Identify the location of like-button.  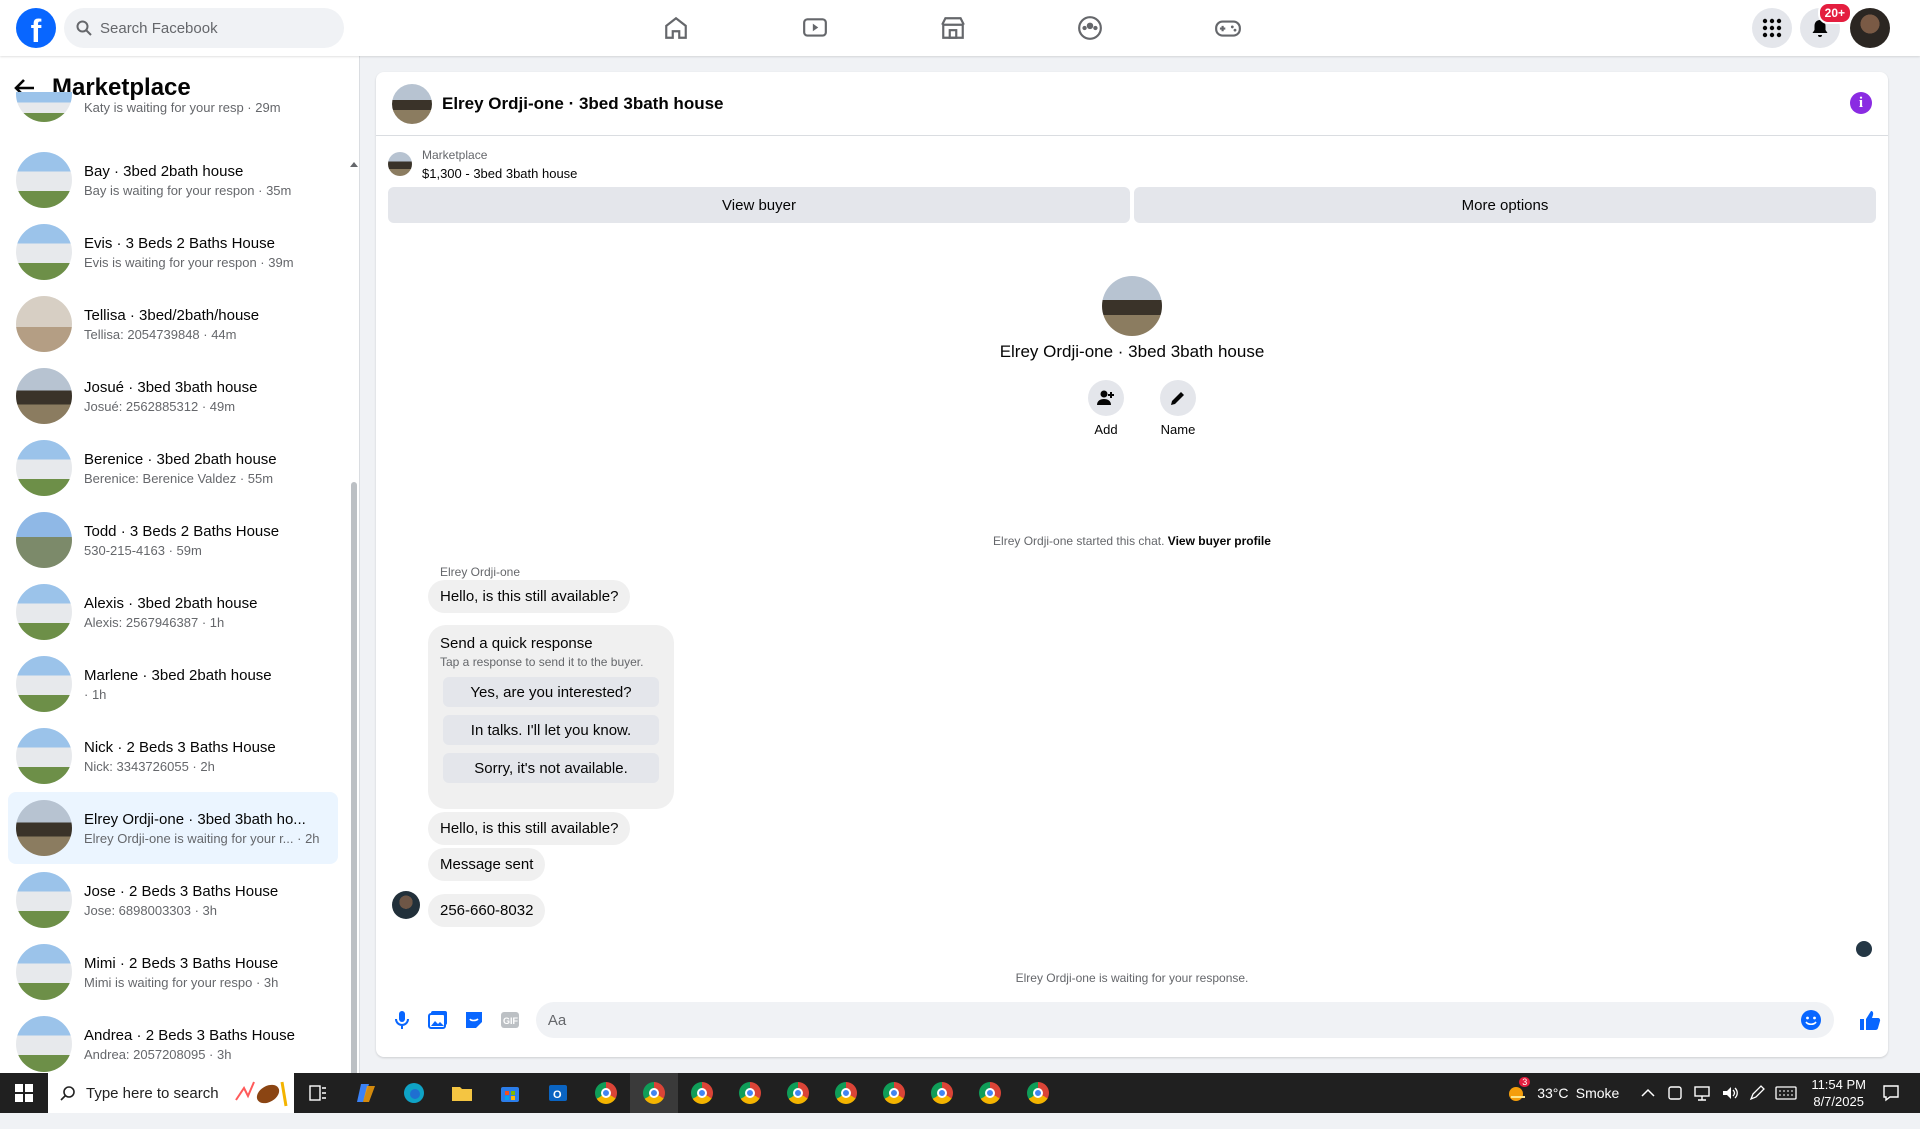
(1870, 1020).